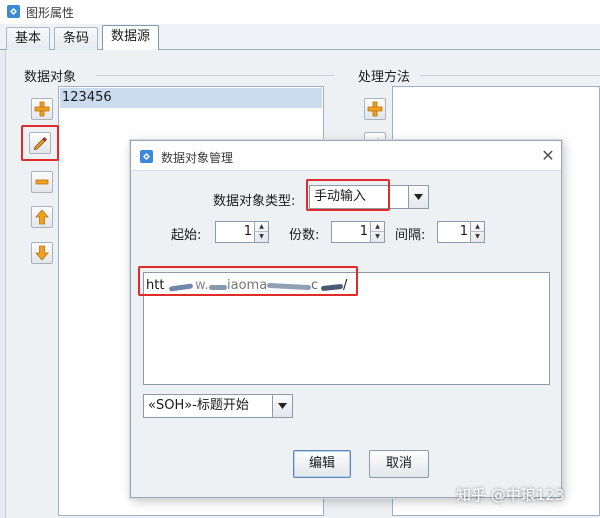 This screenshot has width=600, height=518. What do you see at coordinates (131, 38) in the screenshot?
I see `tab-data-source: 数据源` at bounding box center [131, 38].